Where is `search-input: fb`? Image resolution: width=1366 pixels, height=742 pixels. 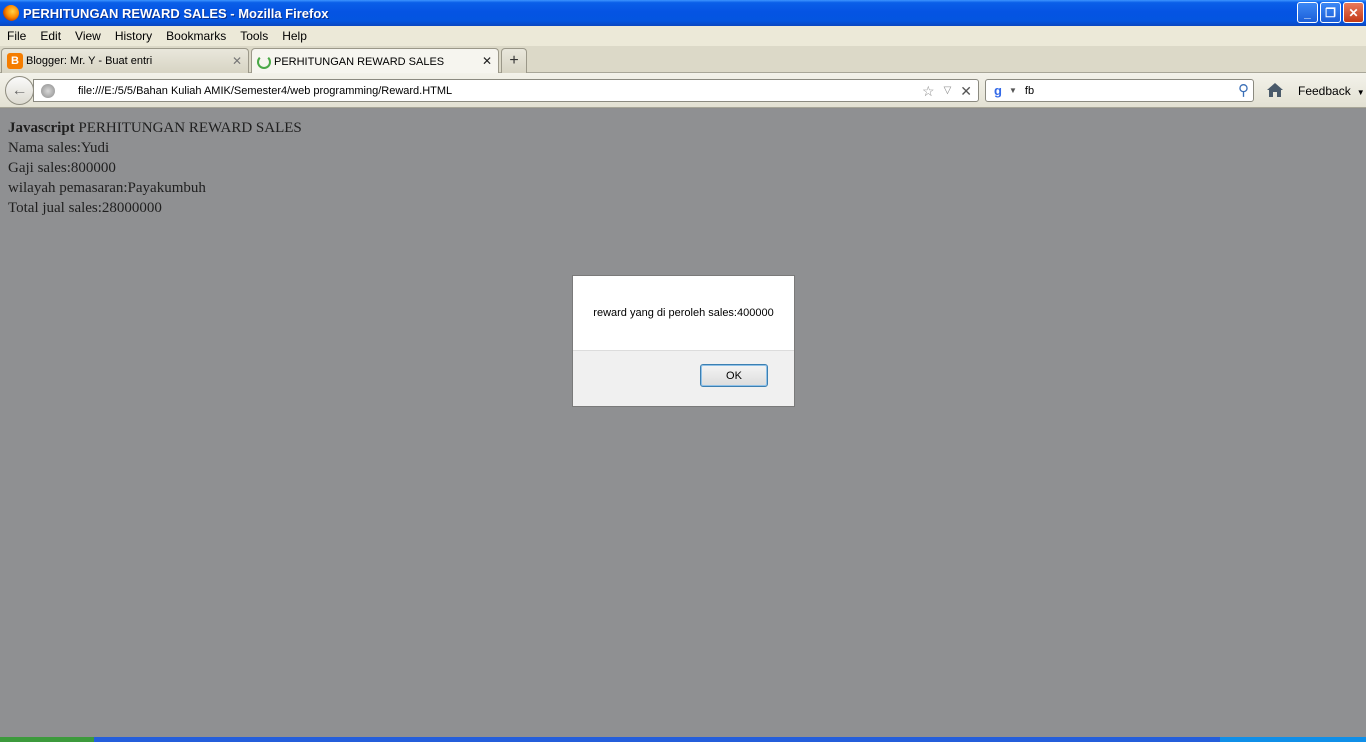
search-input: fb is located at coordinates (1029, 91).